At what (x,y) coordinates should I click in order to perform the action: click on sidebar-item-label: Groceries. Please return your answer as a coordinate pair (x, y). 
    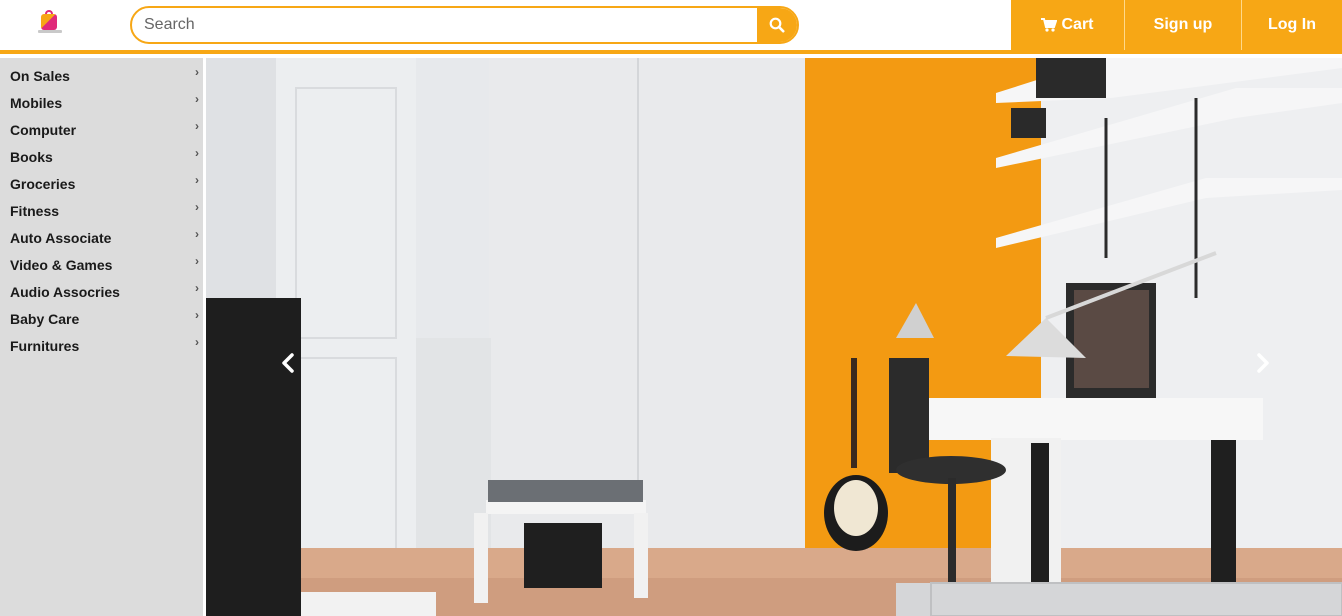
    Looking at the image, I should click on (43, 183).